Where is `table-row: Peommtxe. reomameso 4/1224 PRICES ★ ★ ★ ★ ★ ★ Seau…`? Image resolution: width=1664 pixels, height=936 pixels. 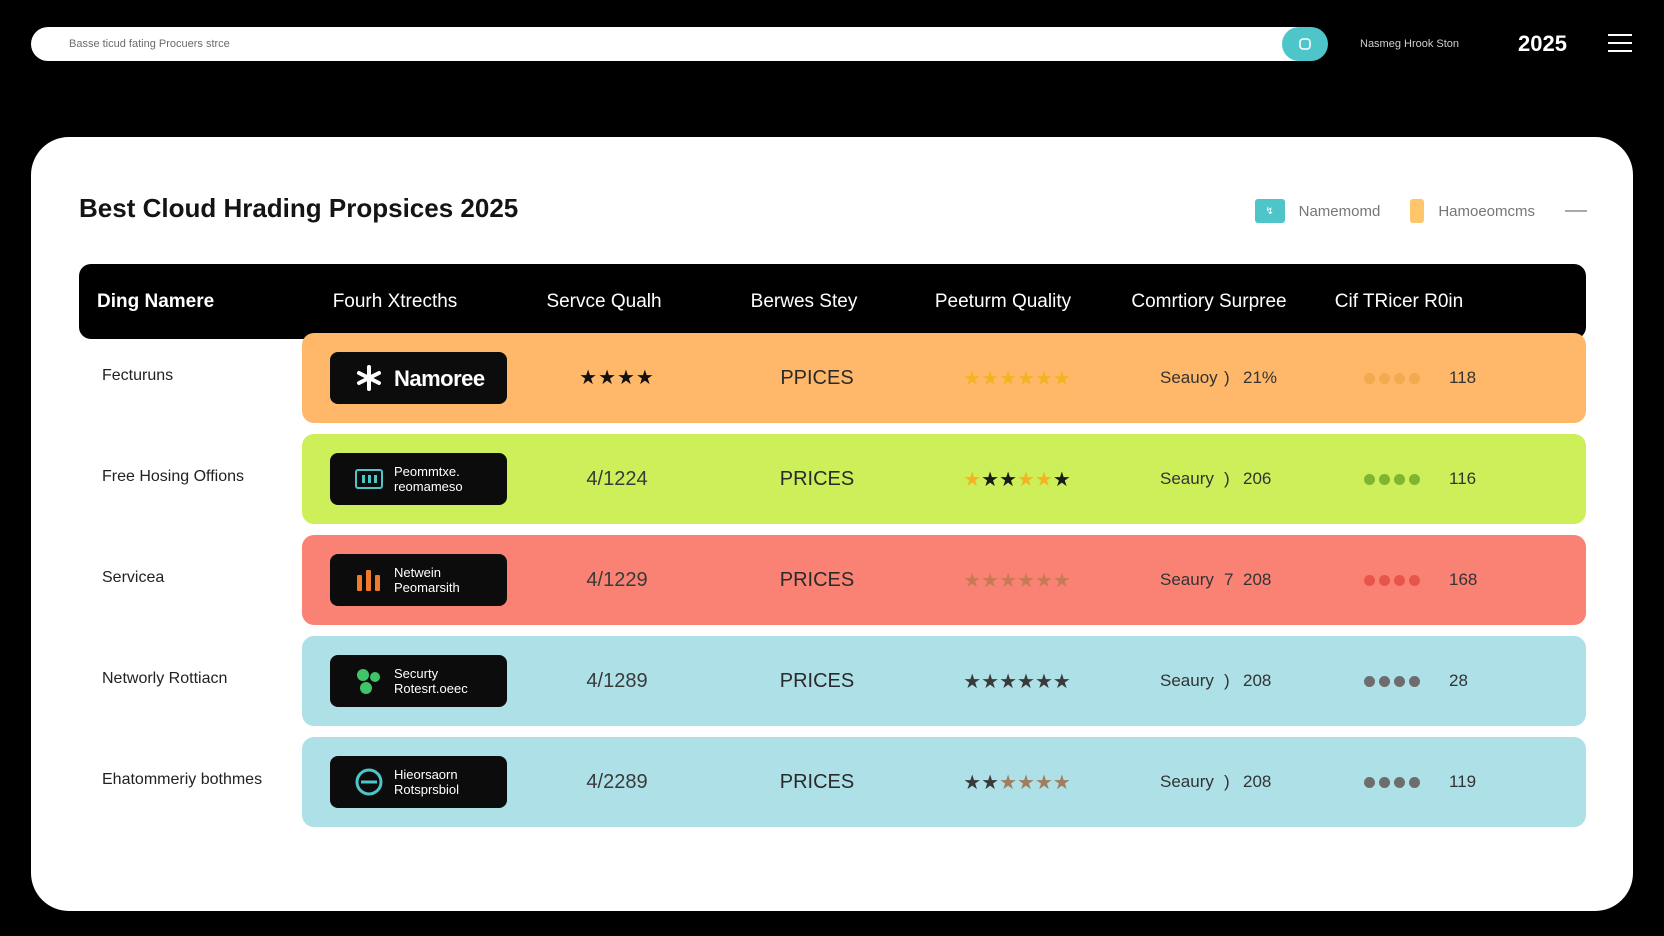 table-row: Peommtxe. reomameso 4/1224 PRICES ★ ★ ★ ★ ★ ★ Seau… is located at coordinates (944, 479).